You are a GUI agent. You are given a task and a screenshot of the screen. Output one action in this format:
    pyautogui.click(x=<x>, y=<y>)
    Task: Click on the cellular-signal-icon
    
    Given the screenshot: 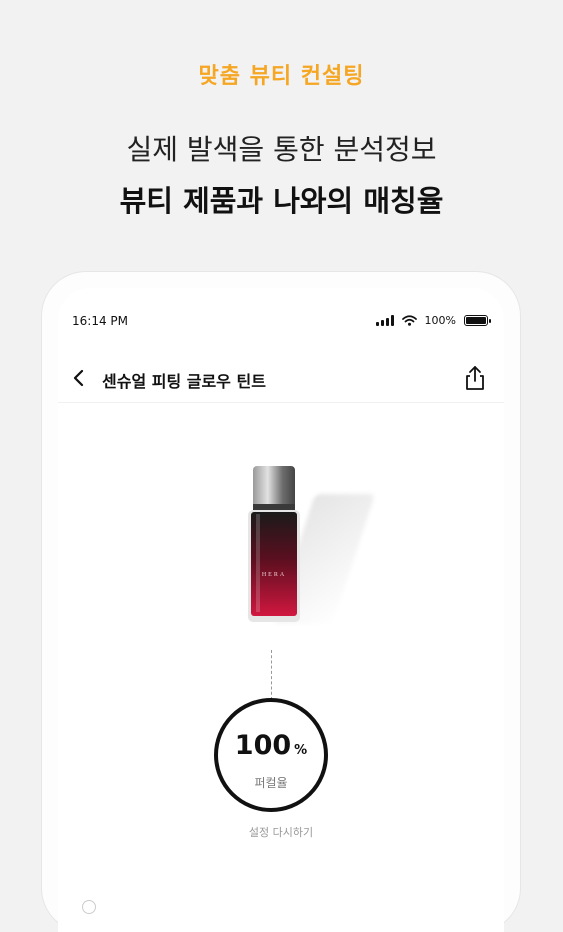 What is the action you would take?
    pyautogui.click(x=384, y=320)
    